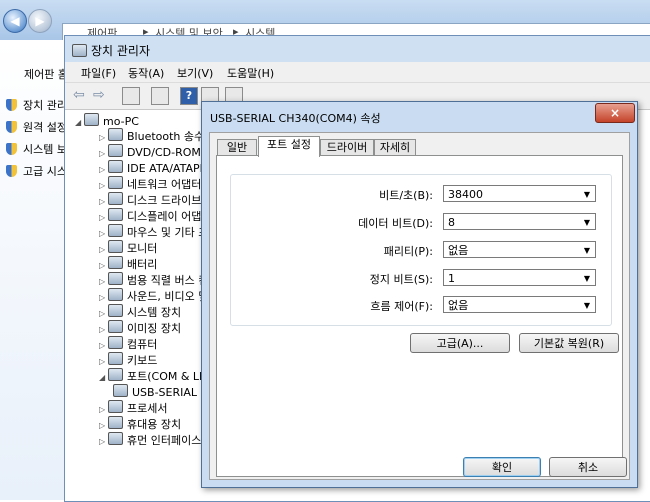  I want to click on tree-category: ▷ 휴대용 장치, so click(140, 423).